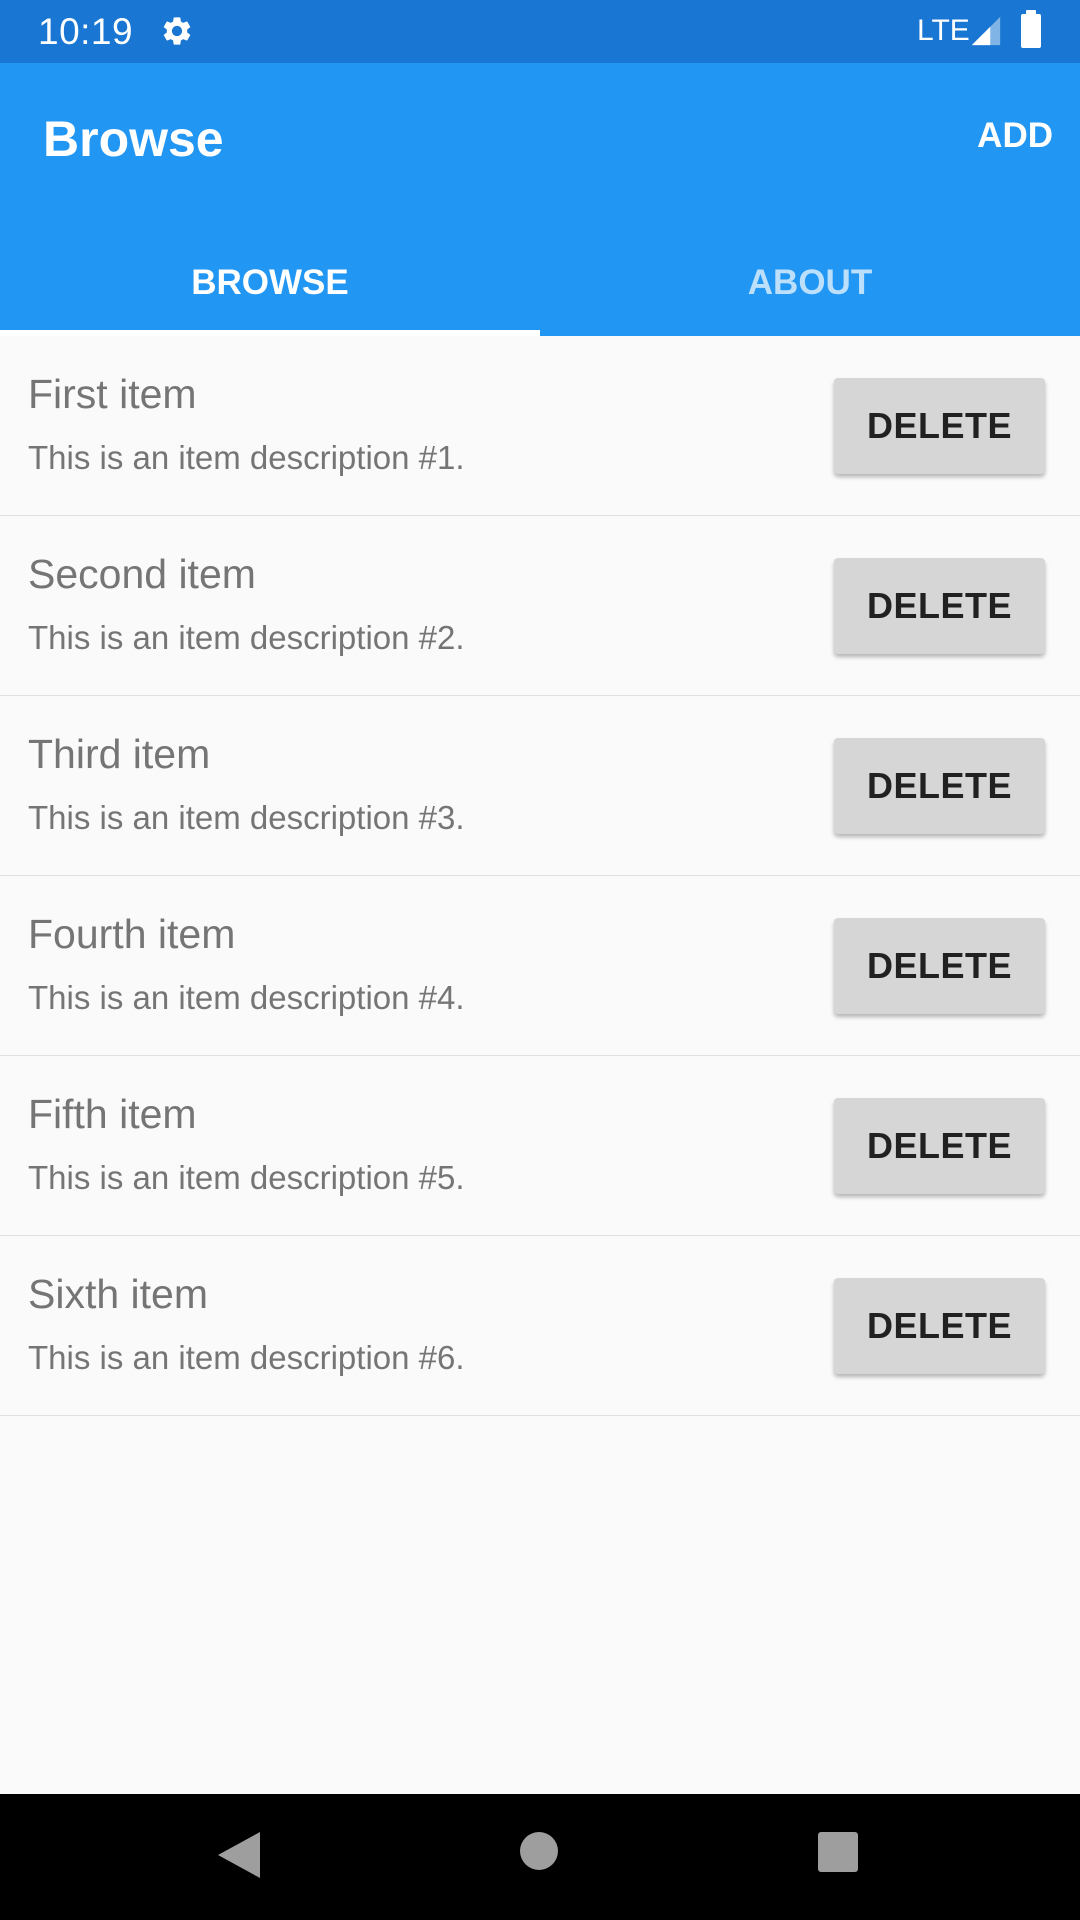  I want to click on item-description: This is an item description #5., so click(246, 1177).